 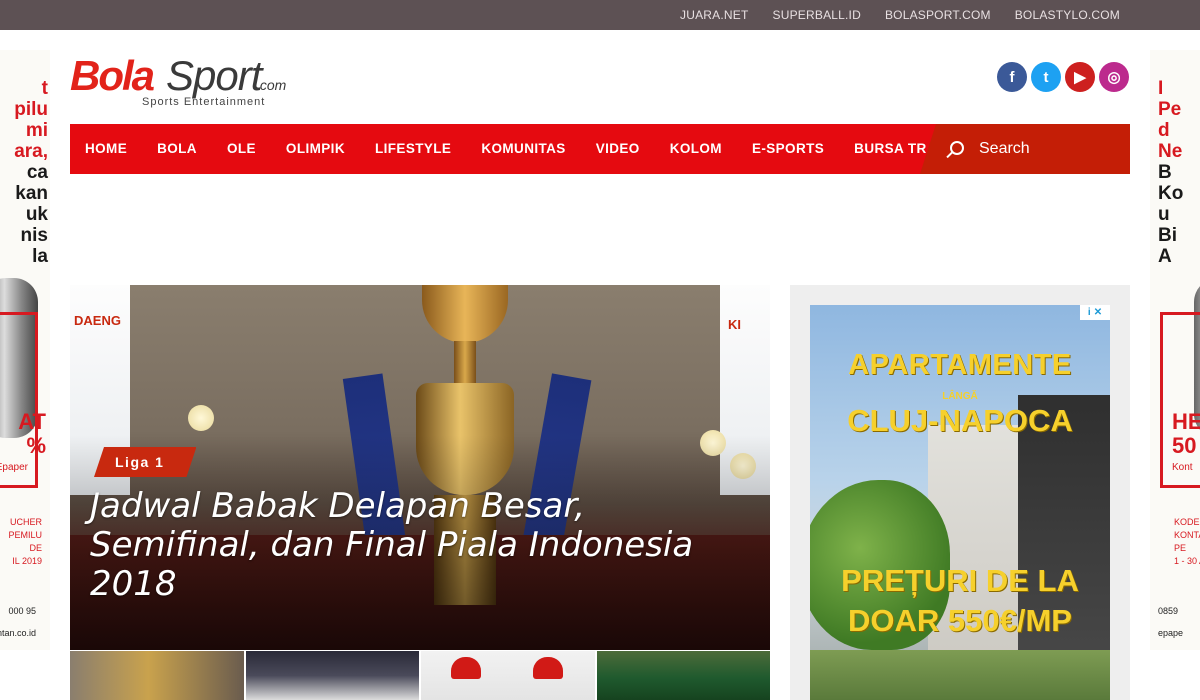 What do you see at coordinates (201, 418) in the screenshot?
I see `flower` at bounding box center [201, 418].